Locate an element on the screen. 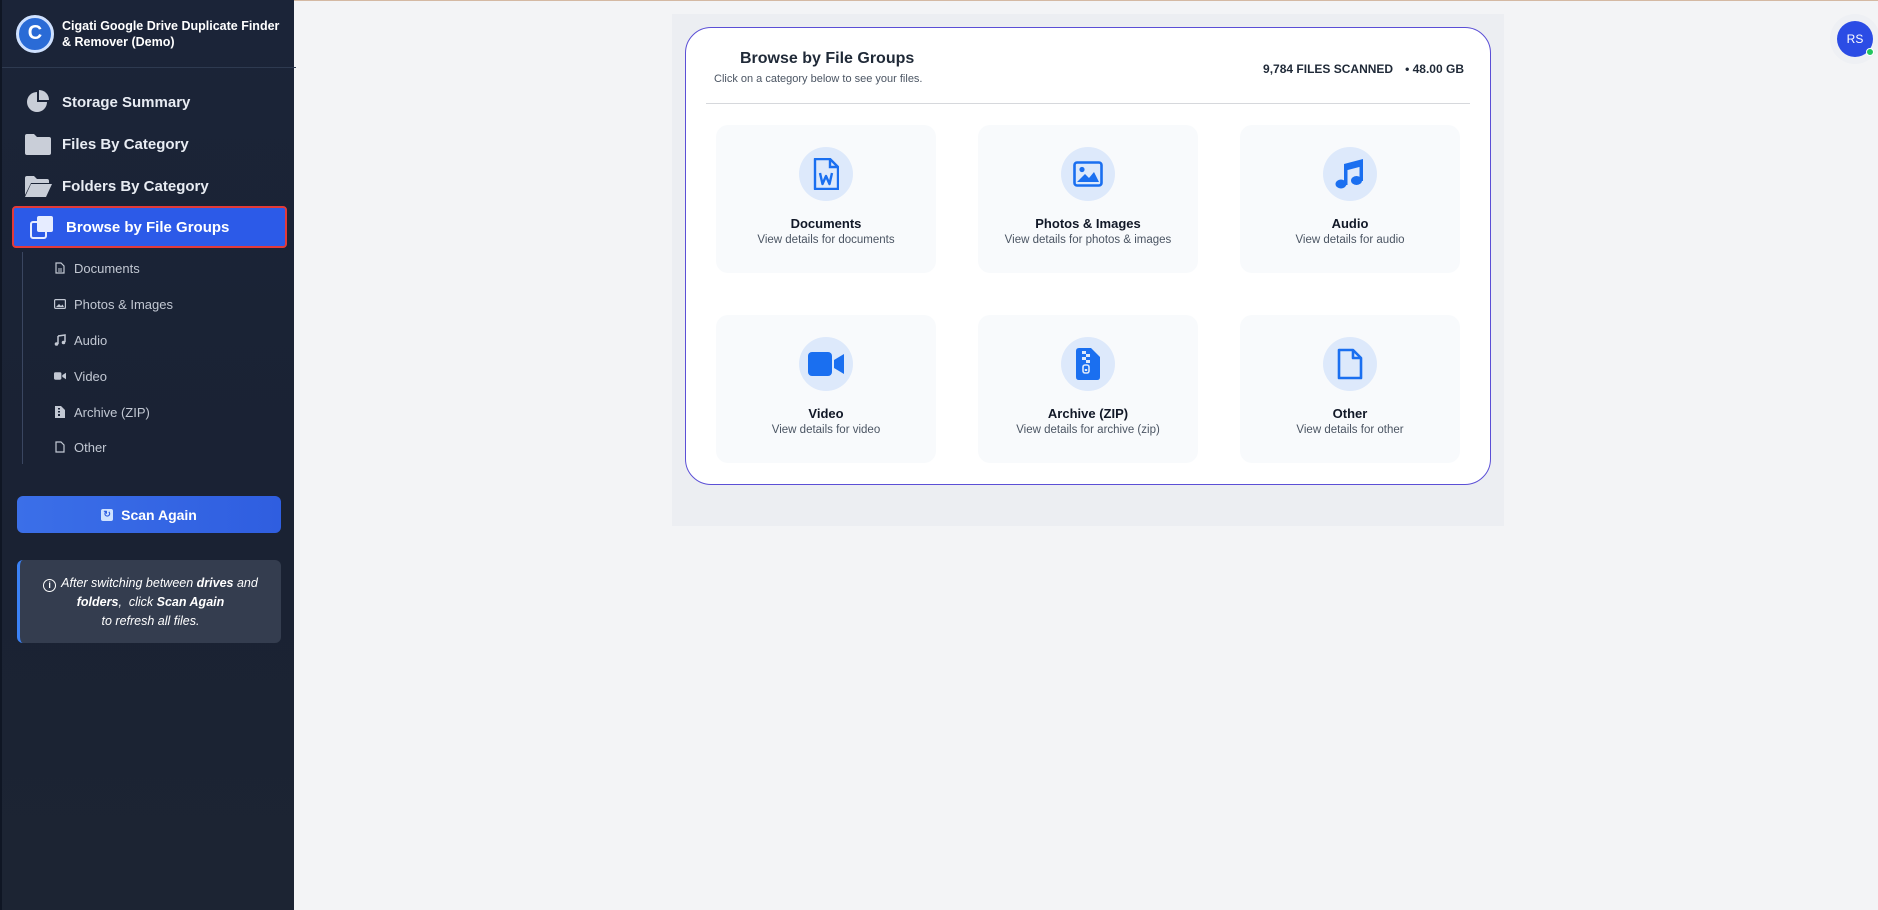 Image resolution: width=1878 pixels, height=910 pixels. divider is located at coordinates (1088, 103).